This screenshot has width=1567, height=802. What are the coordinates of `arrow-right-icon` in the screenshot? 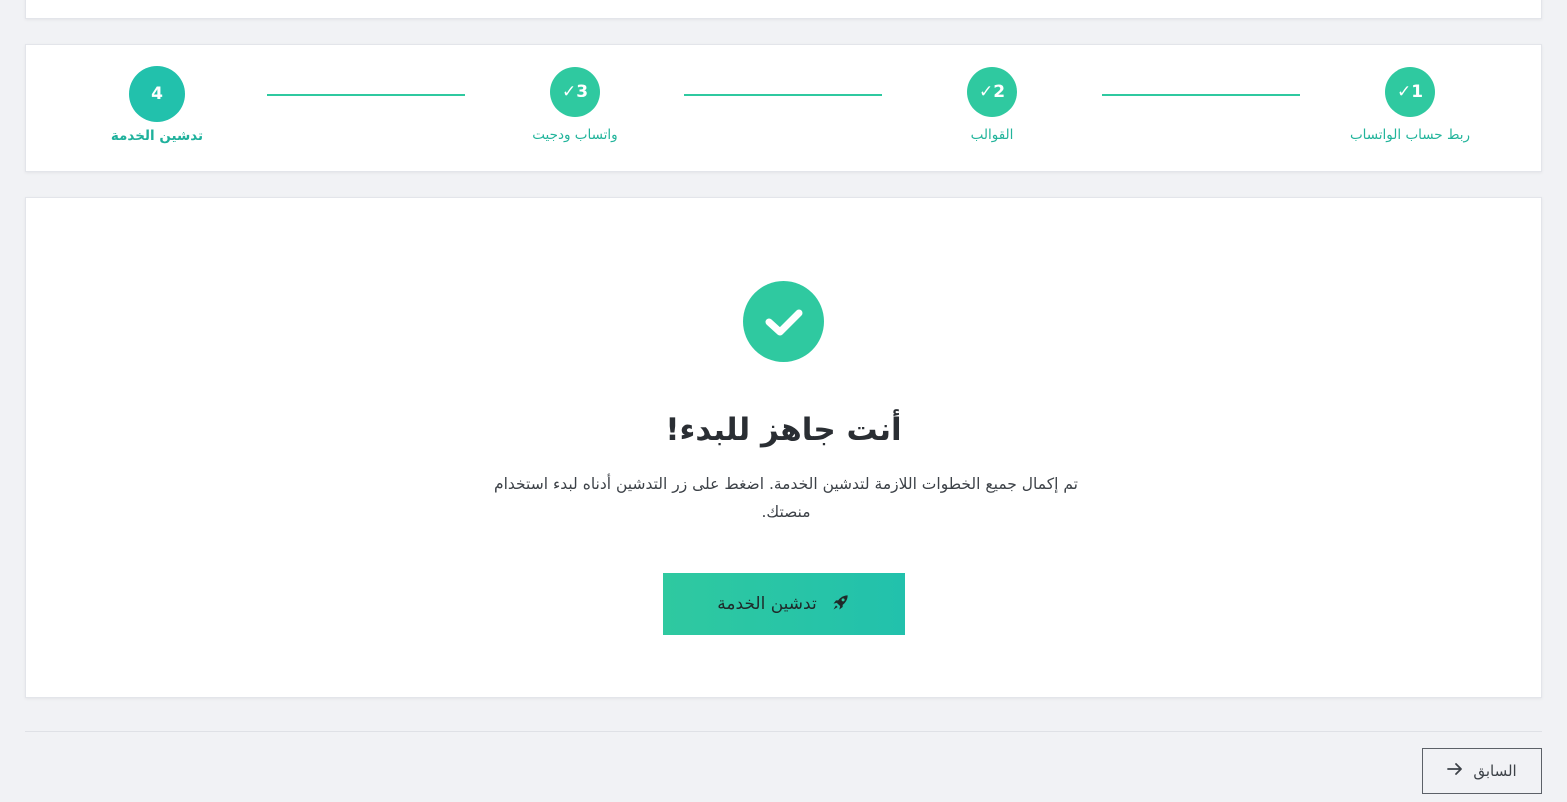 It's located at (1455, 771).